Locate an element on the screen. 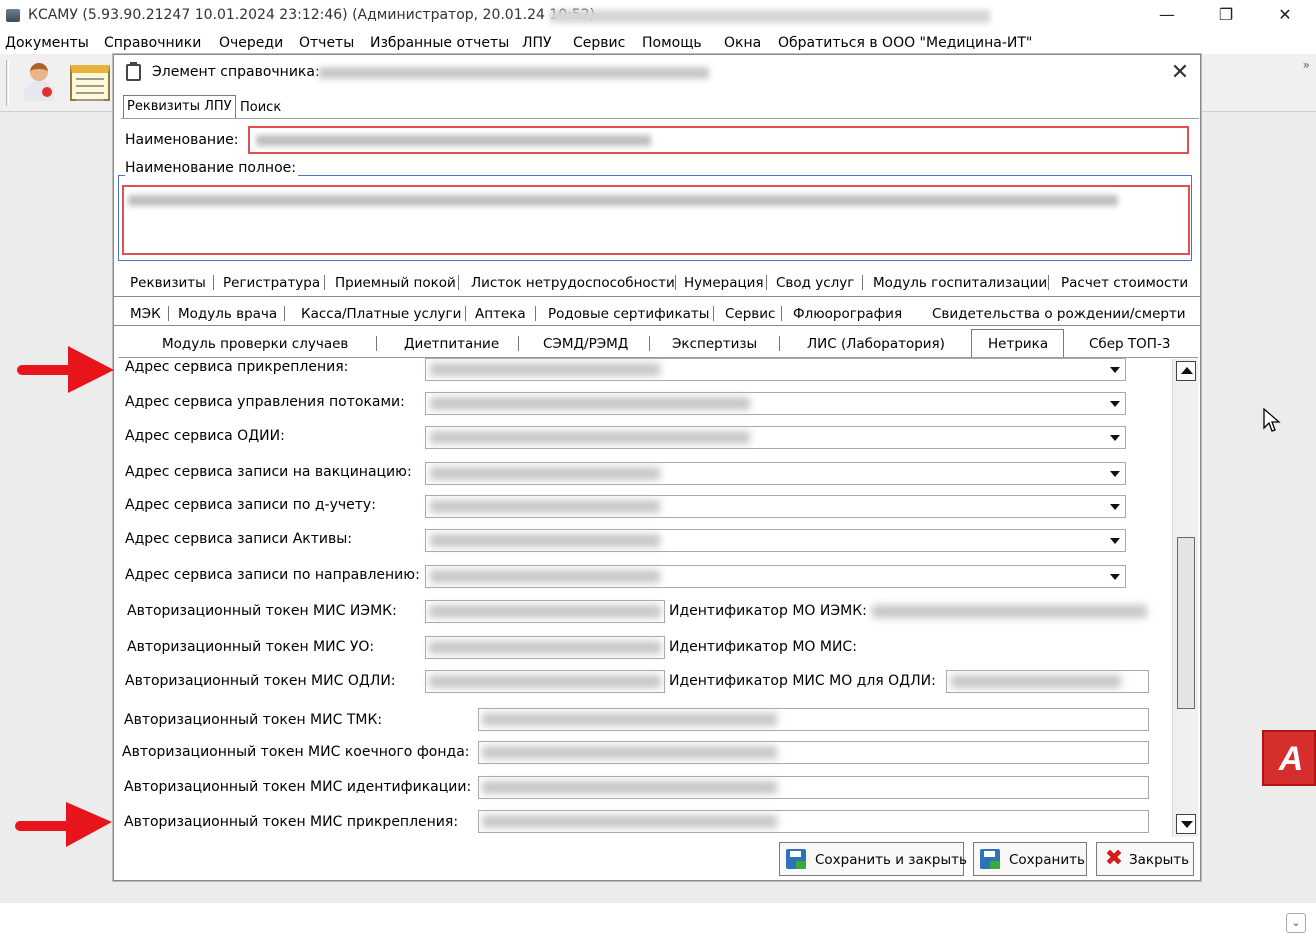 The height and width of the screenshot is (939, 1316). tab-search: Поиск is located at coordinates (260, 108).